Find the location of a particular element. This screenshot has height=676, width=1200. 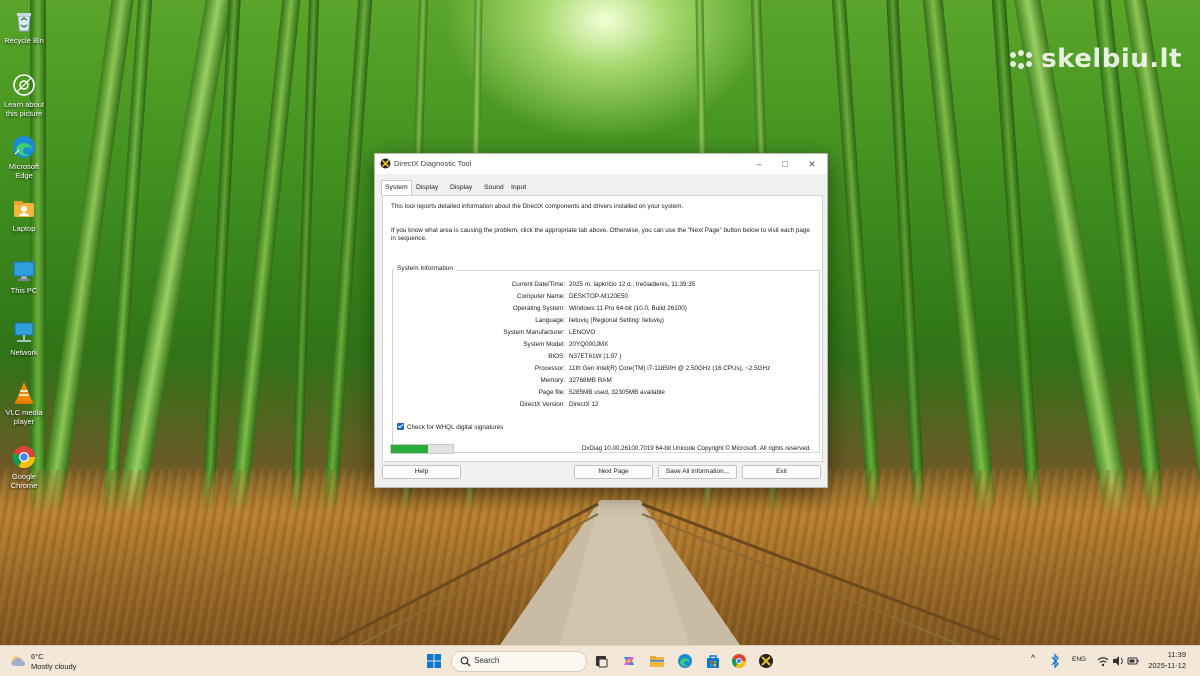

chrome-icon is located at coordinates (23, 457).